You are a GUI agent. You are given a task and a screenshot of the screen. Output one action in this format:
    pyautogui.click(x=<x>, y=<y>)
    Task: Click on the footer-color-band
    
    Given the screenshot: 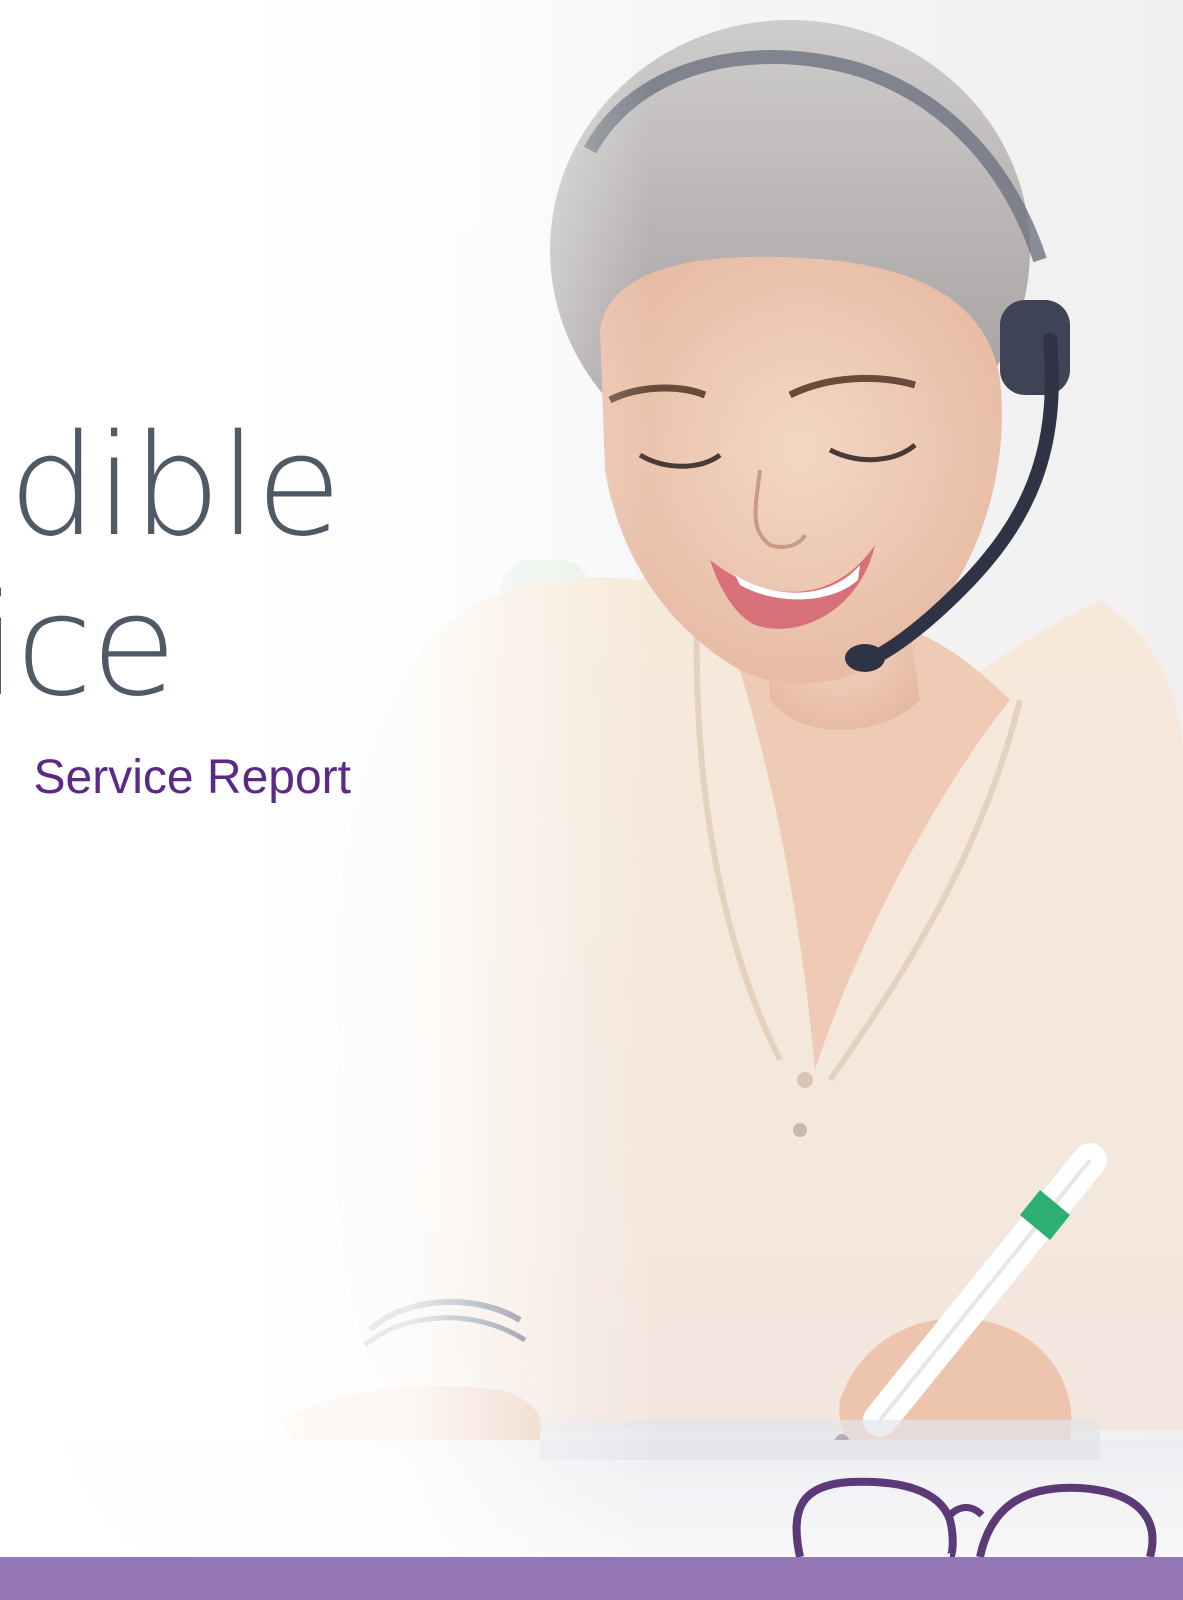 What is the action you would take?
    pyautogui.click(x=591, y=1578)
    